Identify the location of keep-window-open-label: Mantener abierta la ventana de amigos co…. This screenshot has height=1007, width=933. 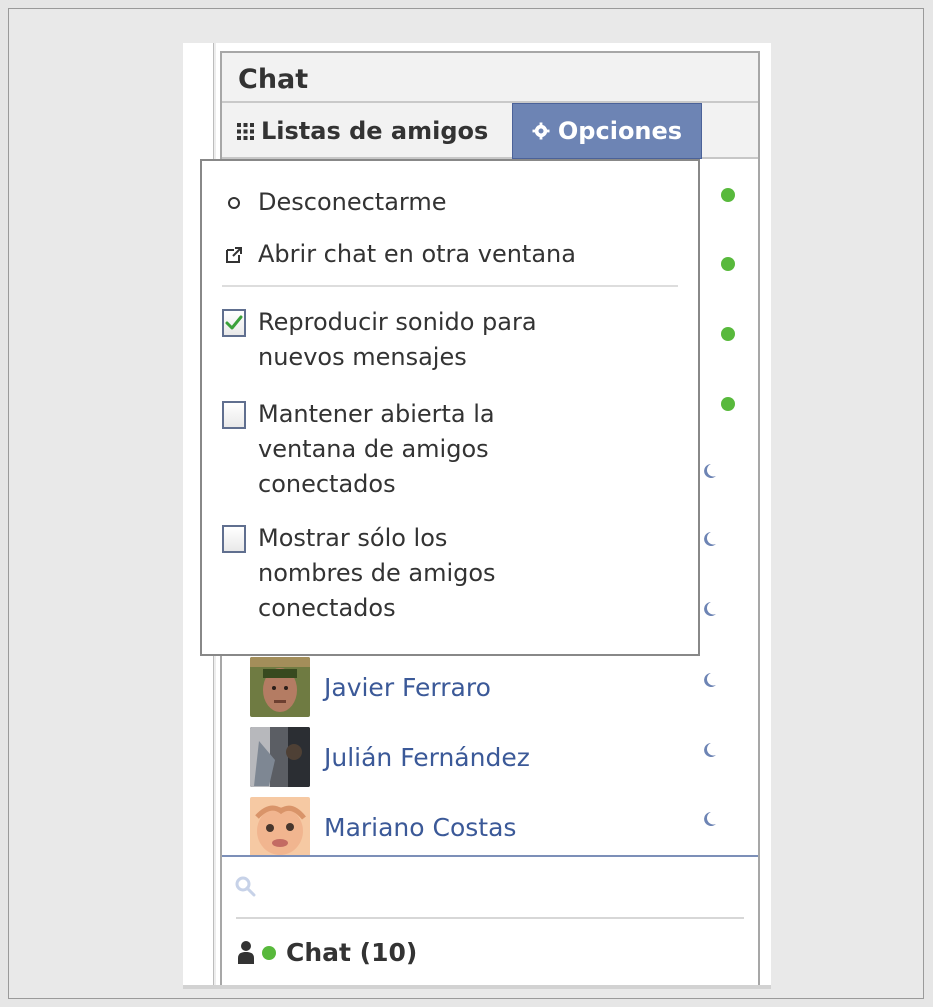
(376, 449).